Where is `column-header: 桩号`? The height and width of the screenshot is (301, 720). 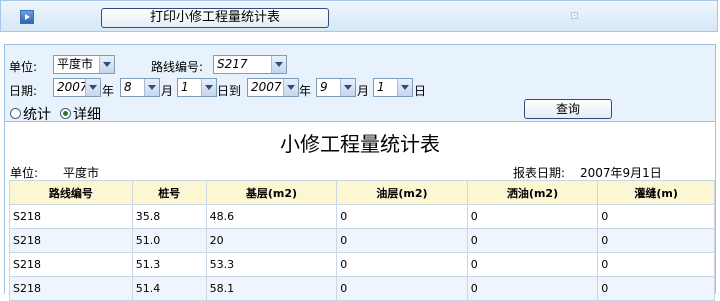 column-header: 桩号 is located at coordinates (169, 192).